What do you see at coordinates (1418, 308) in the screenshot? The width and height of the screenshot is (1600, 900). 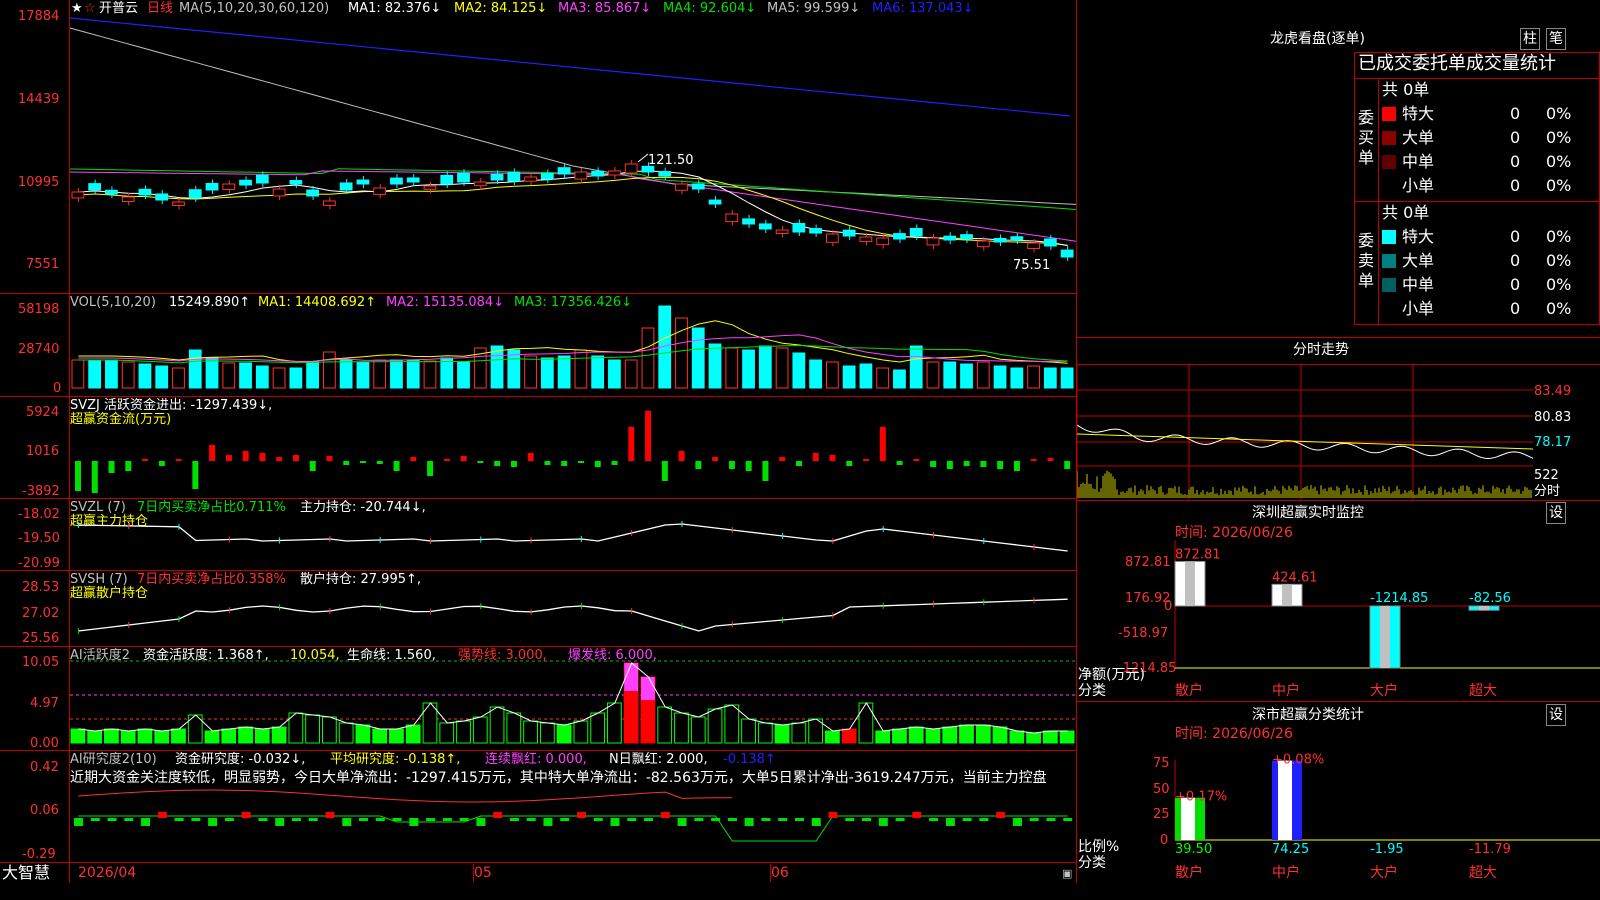 I see `order-type: 小单` at bounding box center [1418, 308].